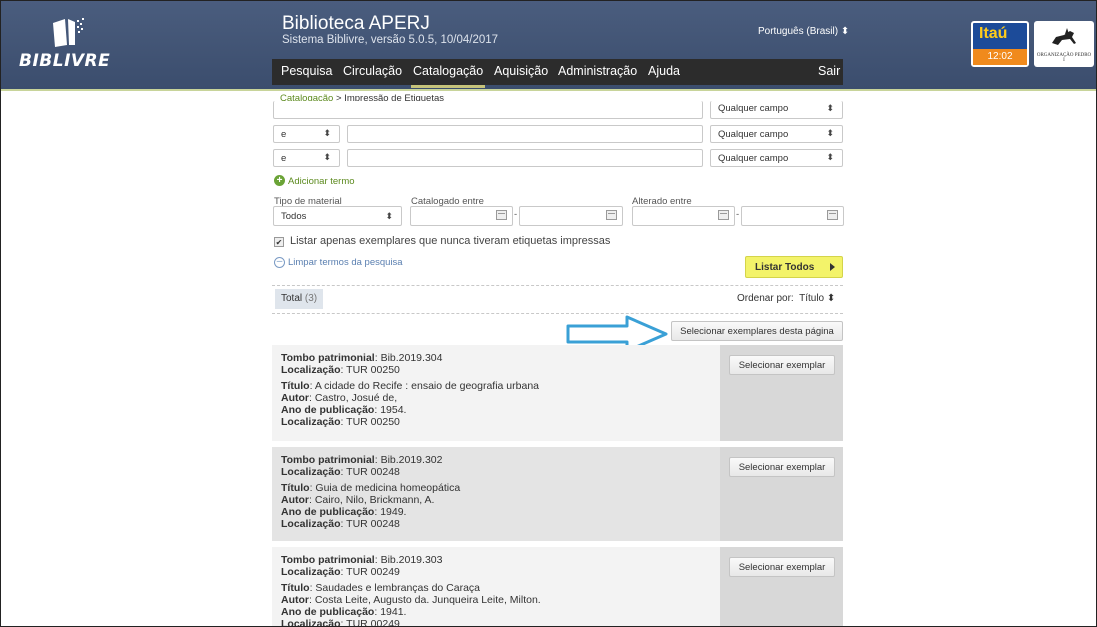 The image size is (1097, 627). I want to click on operator-select-3: e ⬍, so click(306, 158).